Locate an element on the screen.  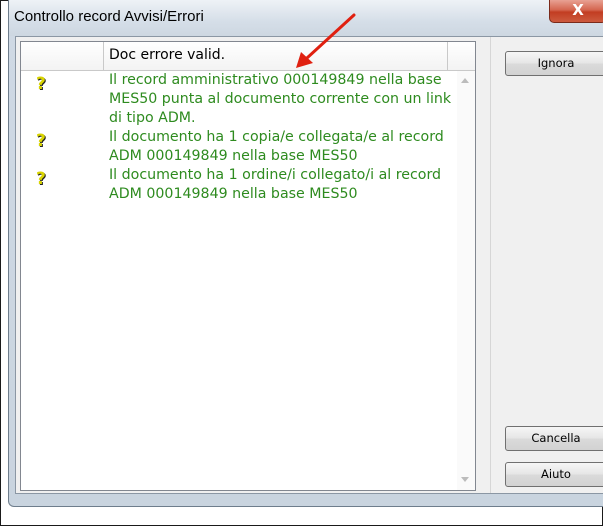
close-button: X is located at coordinates (576, 11).